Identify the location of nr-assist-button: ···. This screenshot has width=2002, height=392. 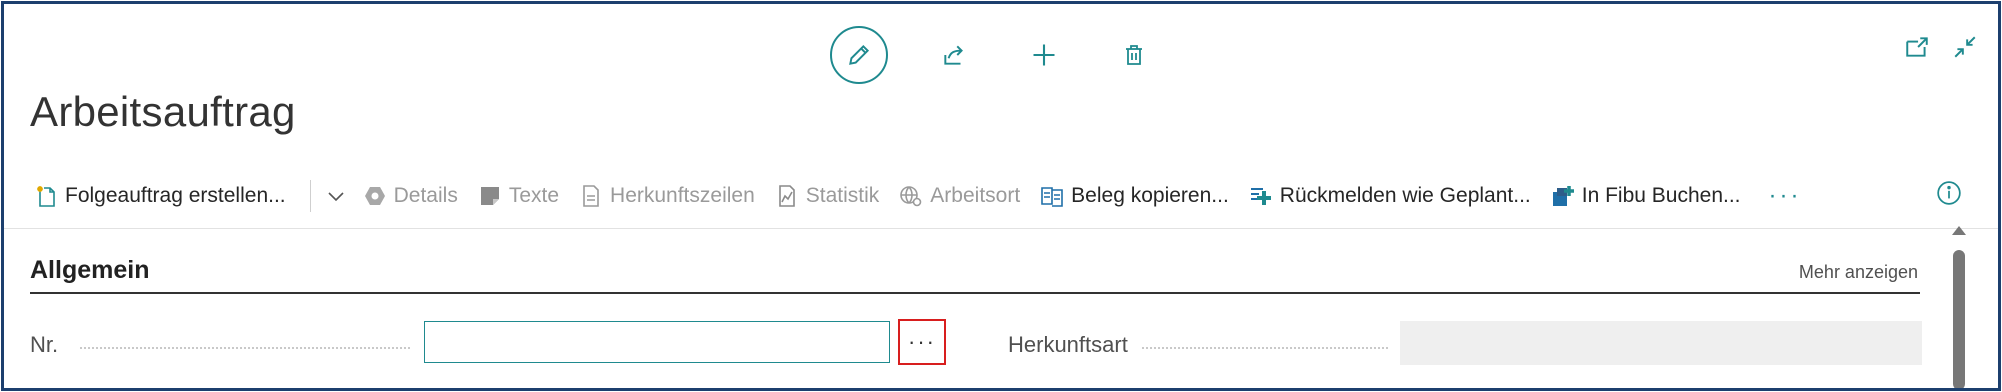
(922, 342).